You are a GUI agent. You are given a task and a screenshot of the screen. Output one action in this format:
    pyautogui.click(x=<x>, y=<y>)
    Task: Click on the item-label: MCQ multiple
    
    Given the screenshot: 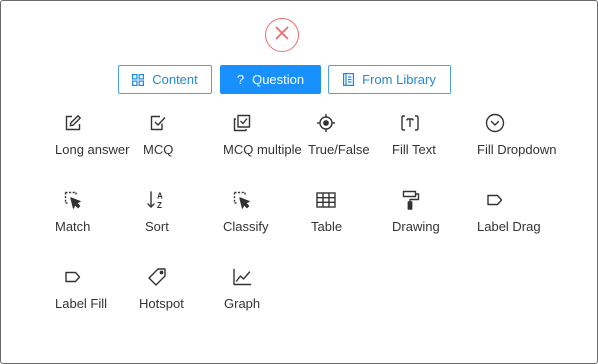 What is the action you would take?
    pyautogui.click(x=262, y=149)
    